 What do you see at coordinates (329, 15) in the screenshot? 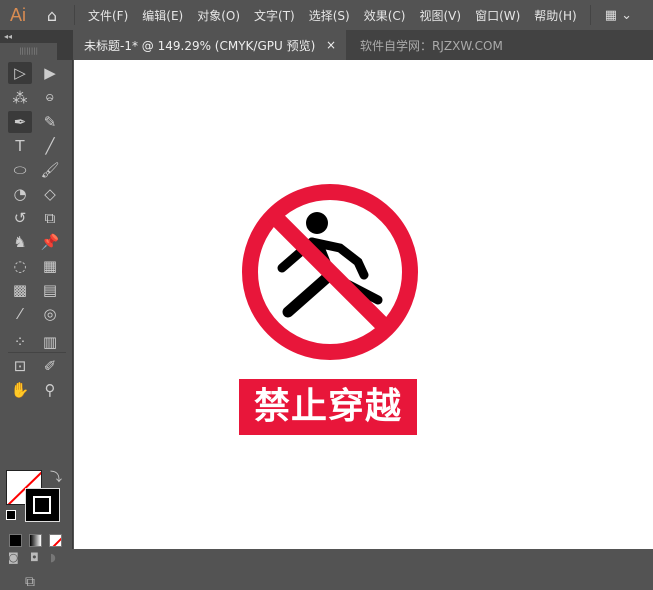
I see `menu-item: 选择(S)` at bounding box center [329, 15].